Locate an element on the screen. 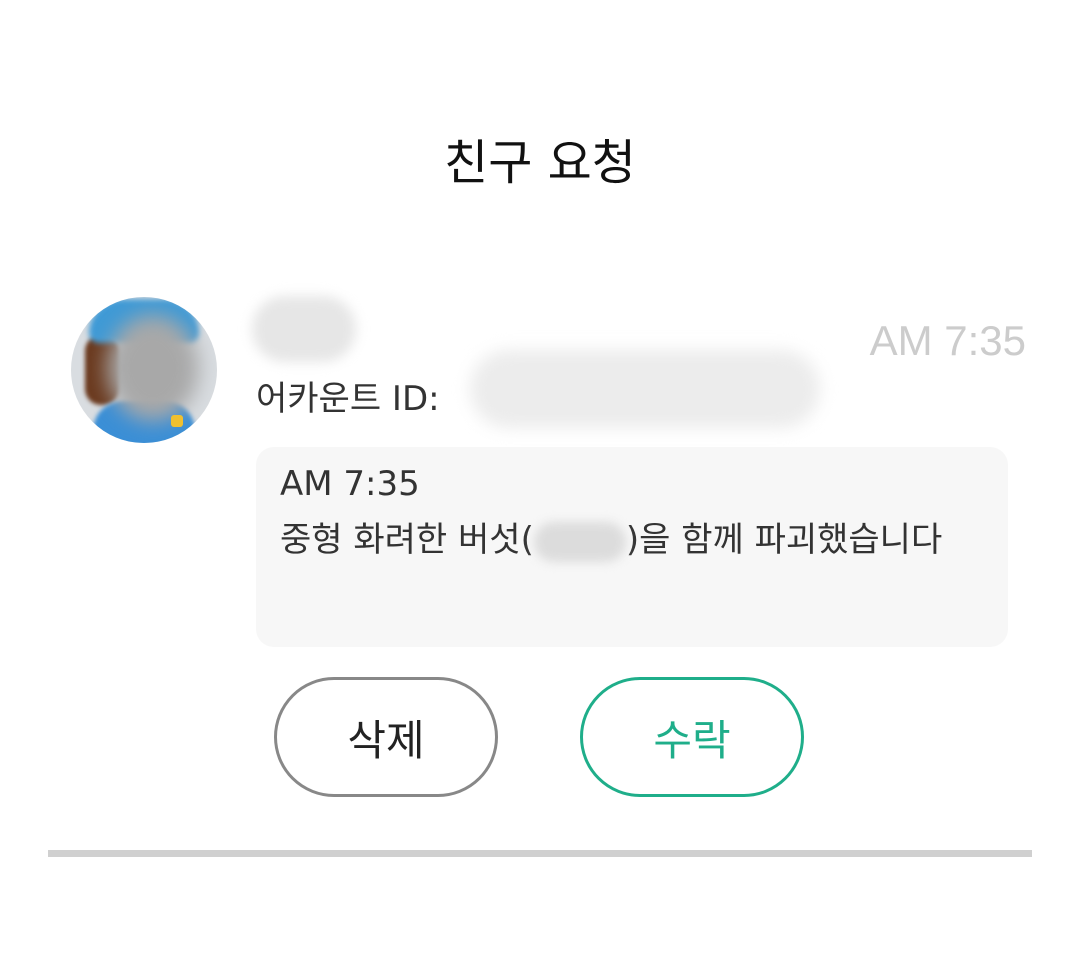 This screenshot has width=1080, height=957. account-id-row: 어카운트 ID: is located at coordinates (348, 395).